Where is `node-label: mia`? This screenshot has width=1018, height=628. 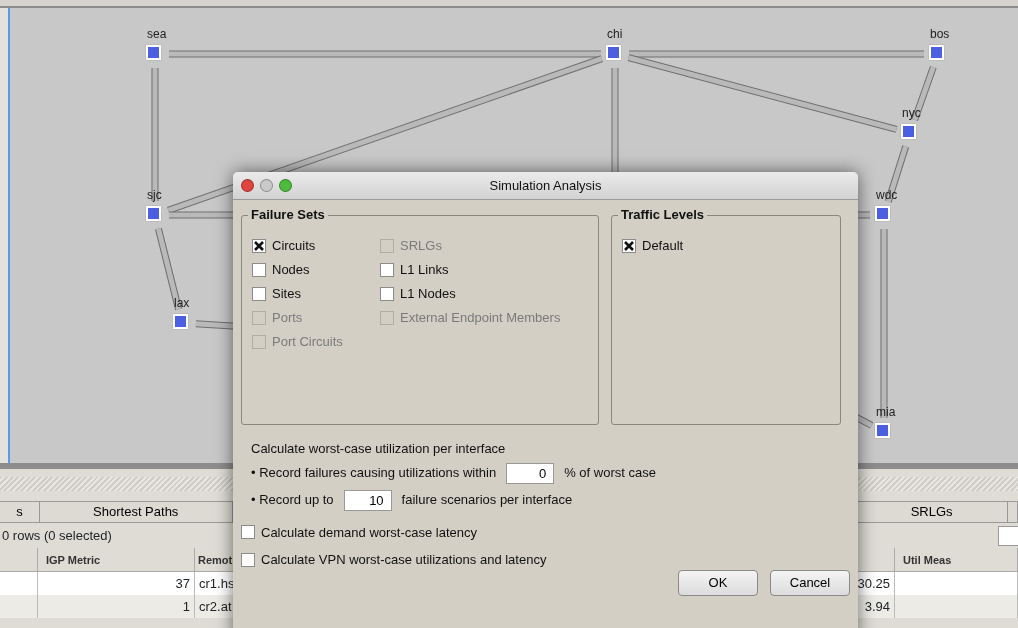 node-label: mia is located at coordinates (886, 412).